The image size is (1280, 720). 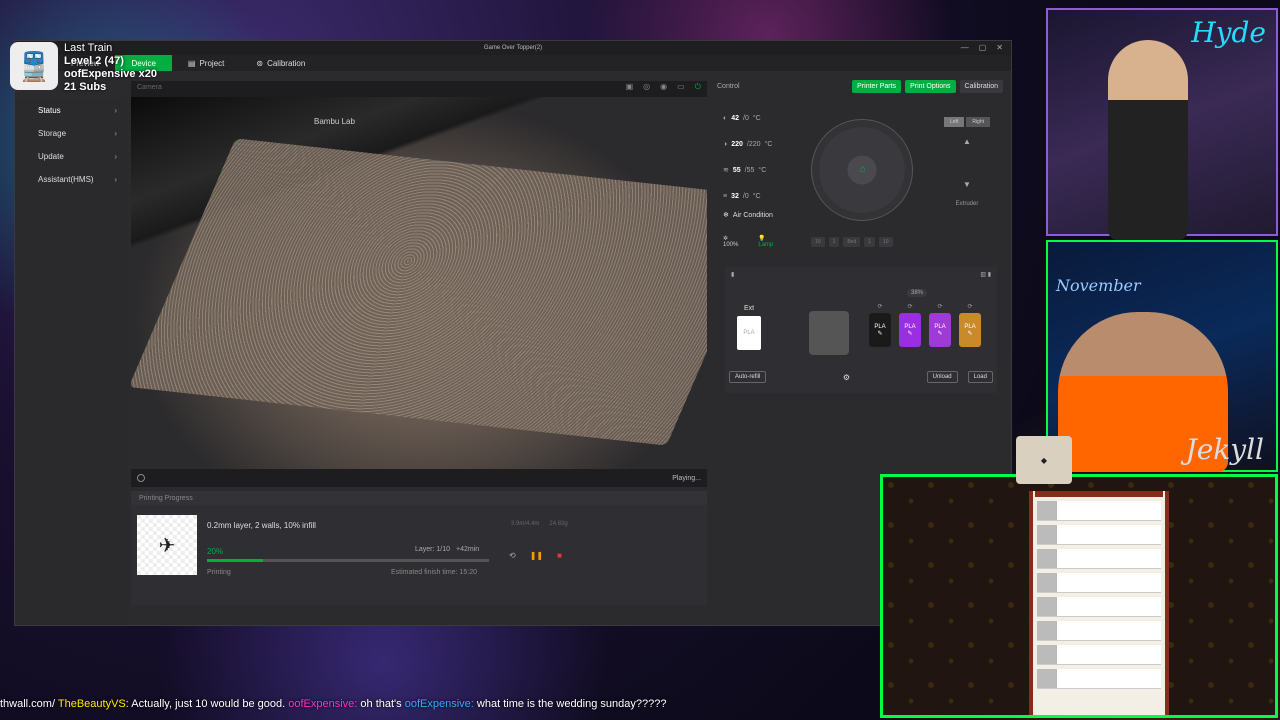 What do you see at coordinates (434, 572) in the screenshot?
I see `finish-time: Estimated finish time: 15:20` at bounding box center [434, 572].